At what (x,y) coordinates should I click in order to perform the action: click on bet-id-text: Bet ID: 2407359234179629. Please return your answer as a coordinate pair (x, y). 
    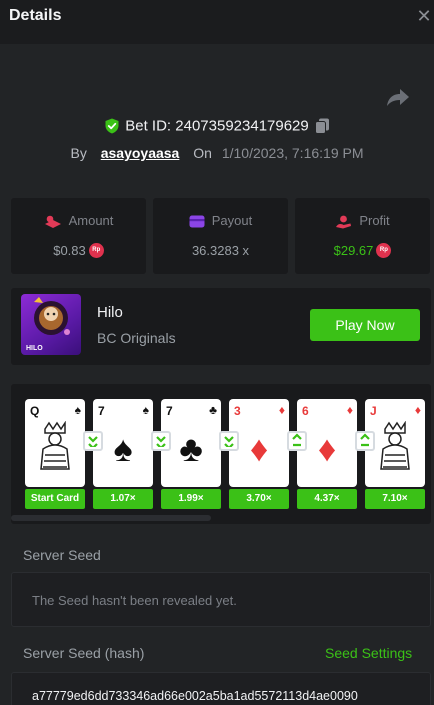
    Looking at the image, I should click on (217, 126).